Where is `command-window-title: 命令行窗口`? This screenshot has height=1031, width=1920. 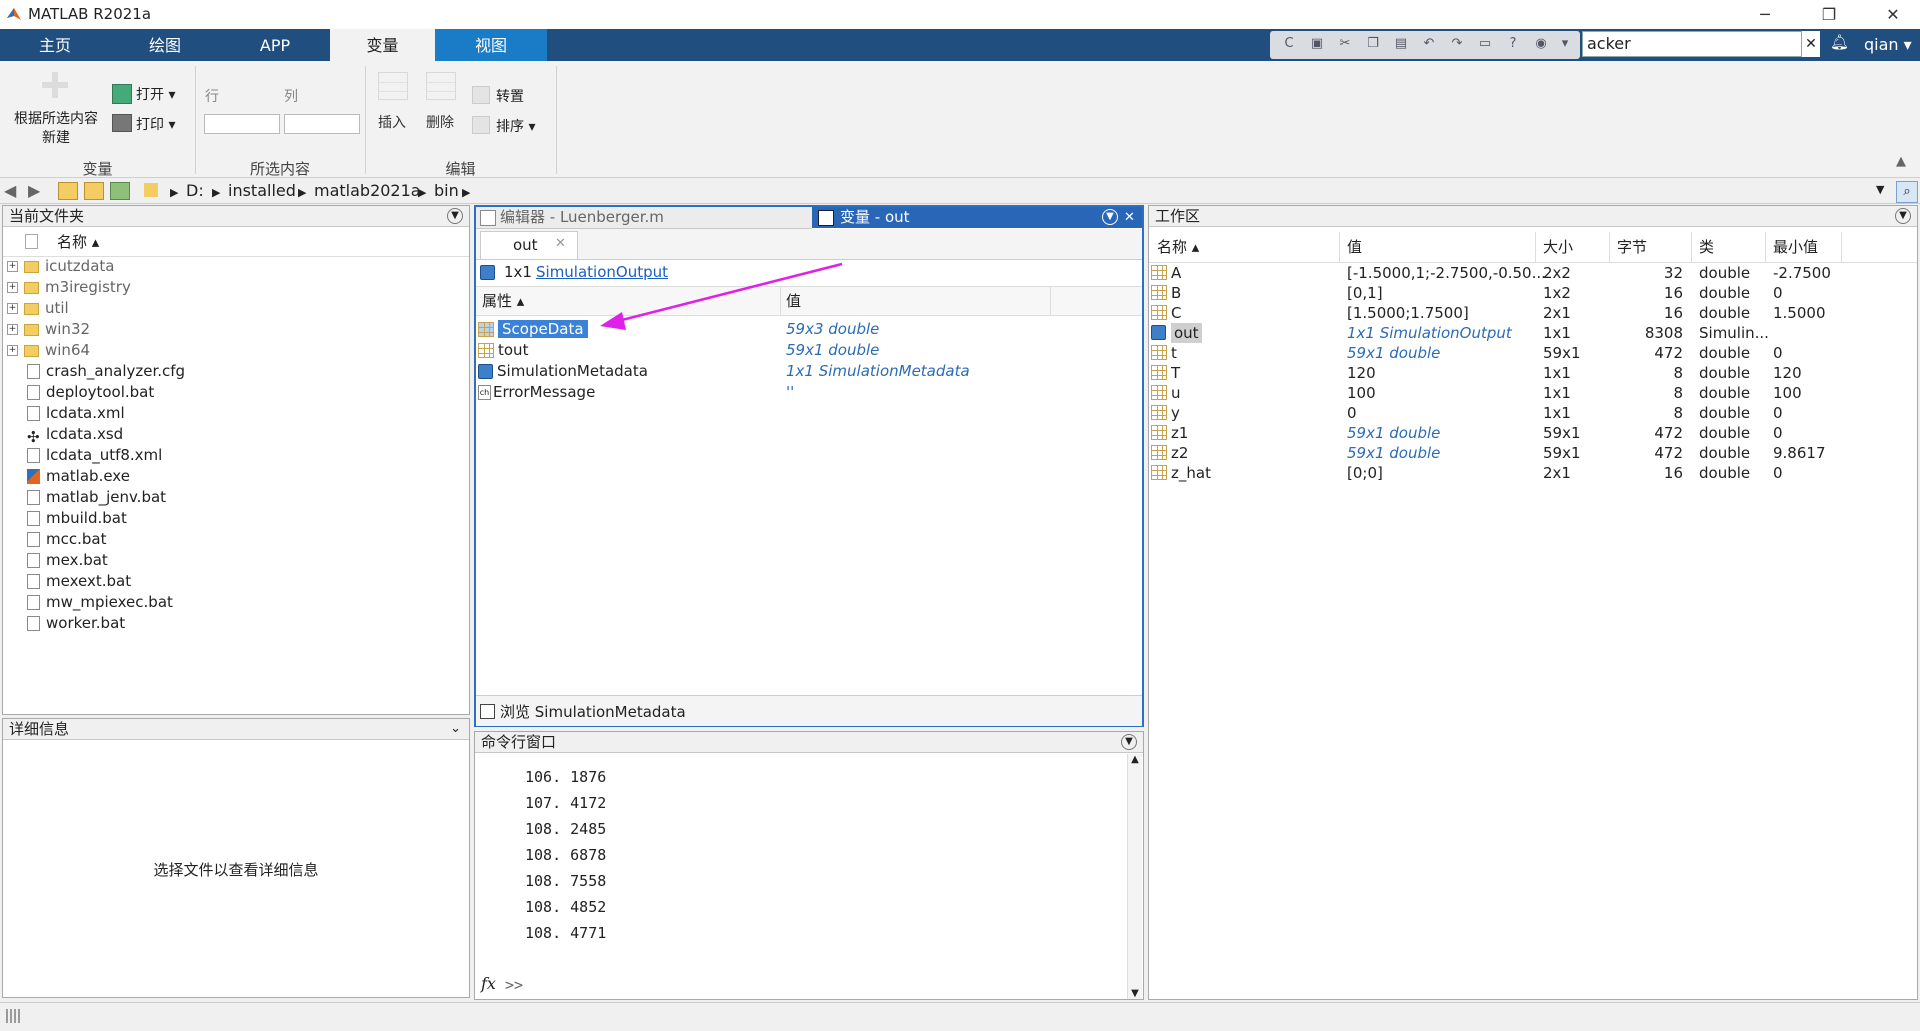
command-window-title: 命令行窗口 is located at coordinates (519, 742).